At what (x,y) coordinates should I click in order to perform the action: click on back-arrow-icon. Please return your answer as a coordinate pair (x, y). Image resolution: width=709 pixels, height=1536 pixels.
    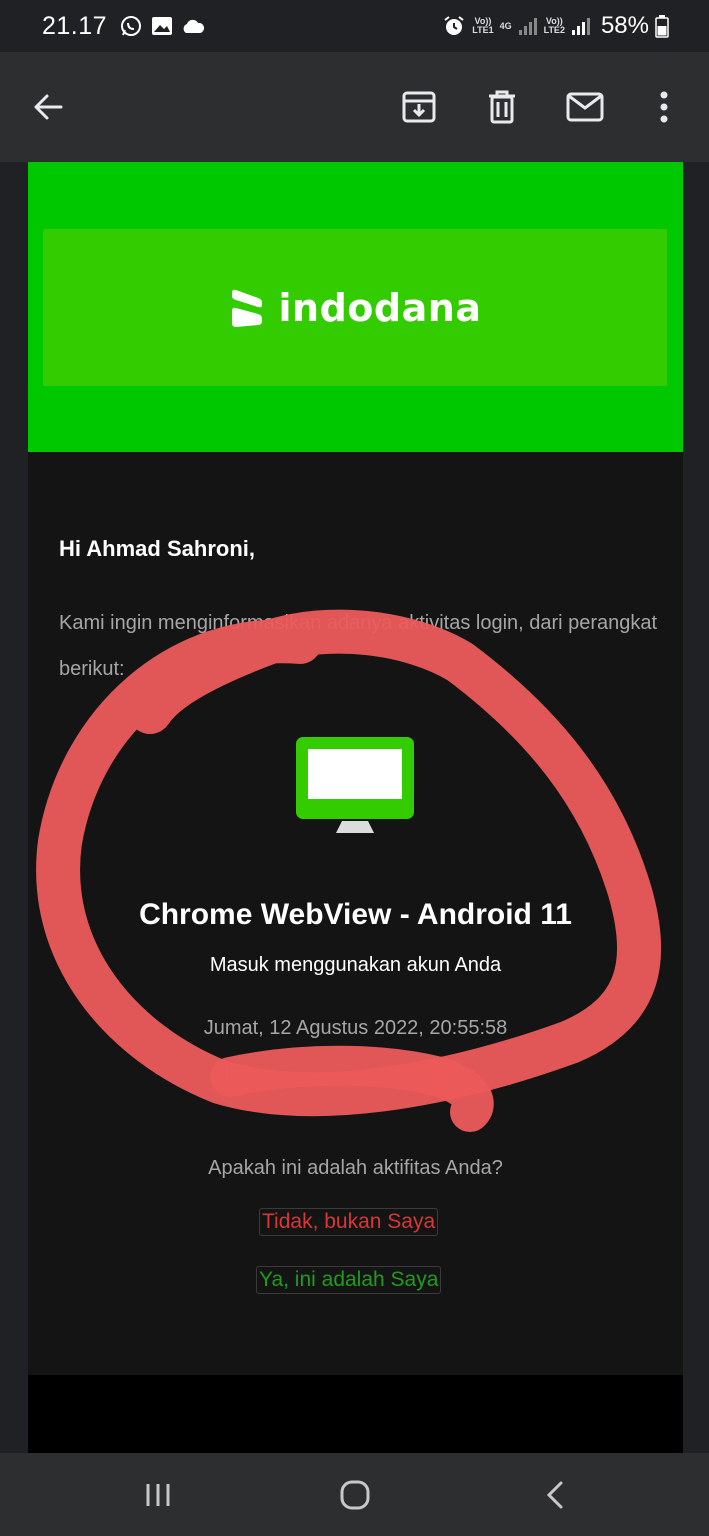
    Looking at the image, I should click on (48, 107).